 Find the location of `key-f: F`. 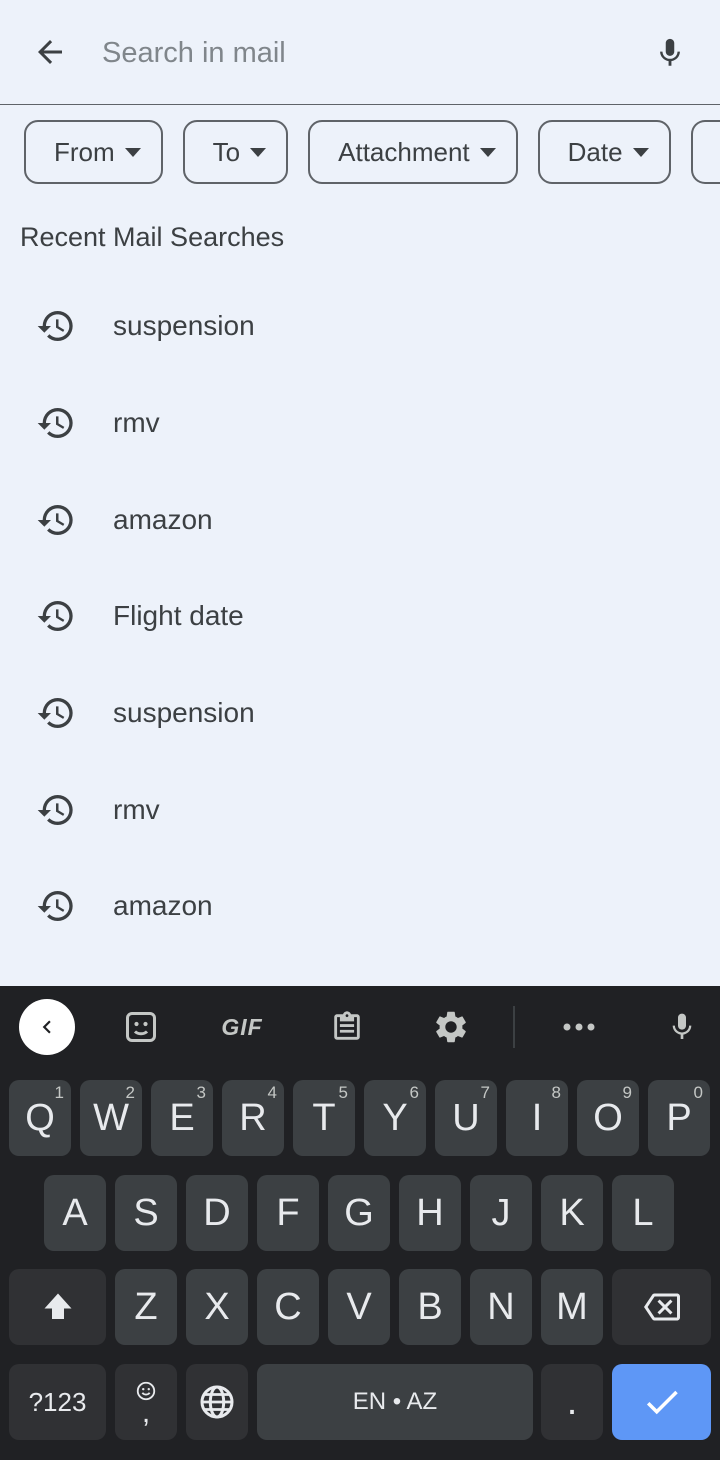

key-f: F is located at coordinates (288, 1213).